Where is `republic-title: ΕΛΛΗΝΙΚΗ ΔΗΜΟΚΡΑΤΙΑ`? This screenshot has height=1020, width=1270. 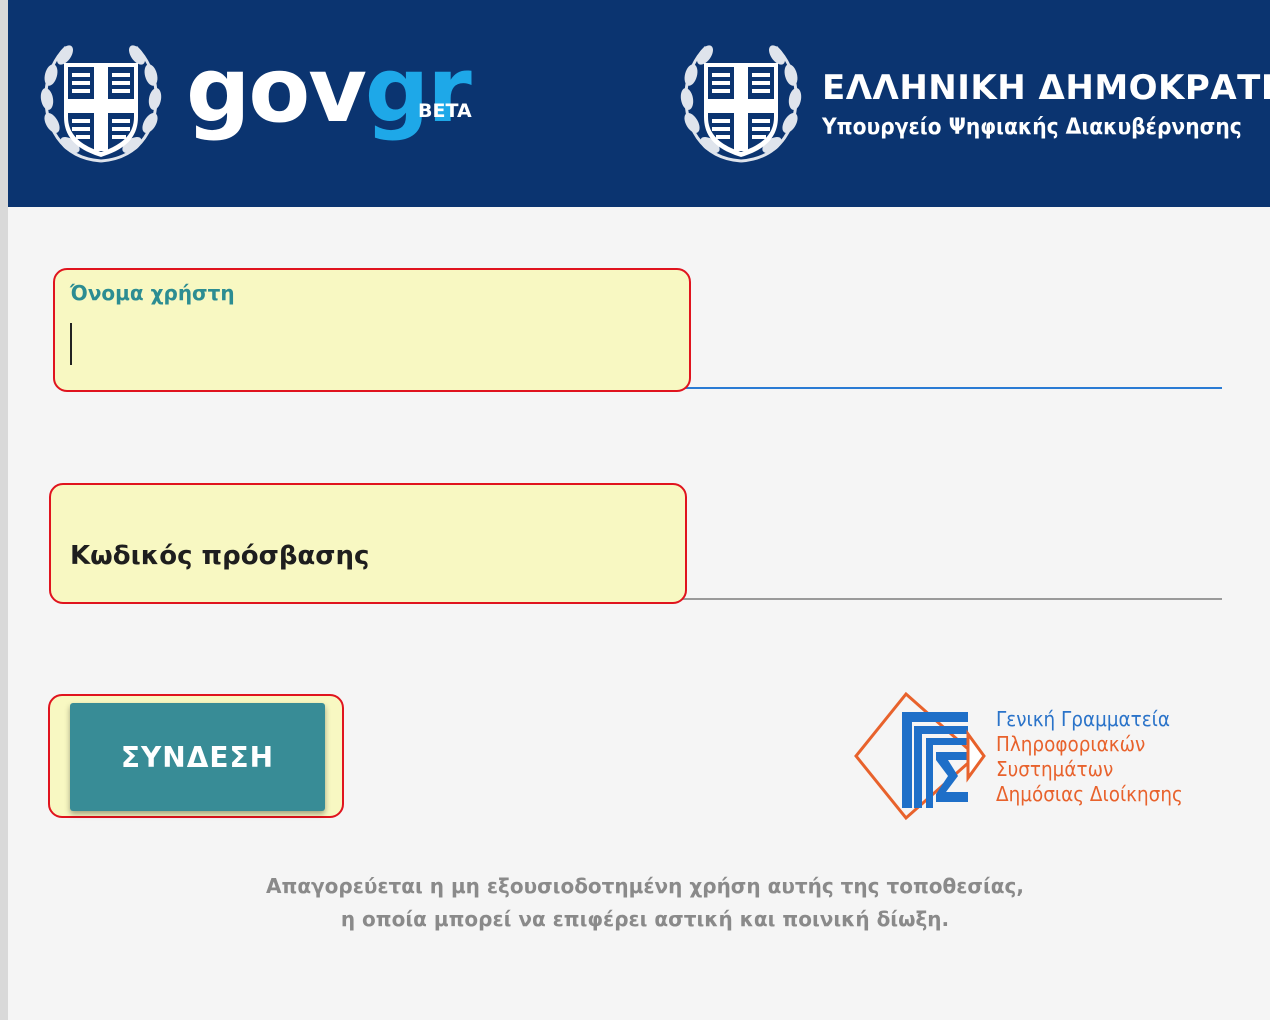 republic-title: ΕΛΛΗΝΙΚΗ ΔΗΜΟΚΡΑΤΙΑ is located at coordinates (1046, 88).